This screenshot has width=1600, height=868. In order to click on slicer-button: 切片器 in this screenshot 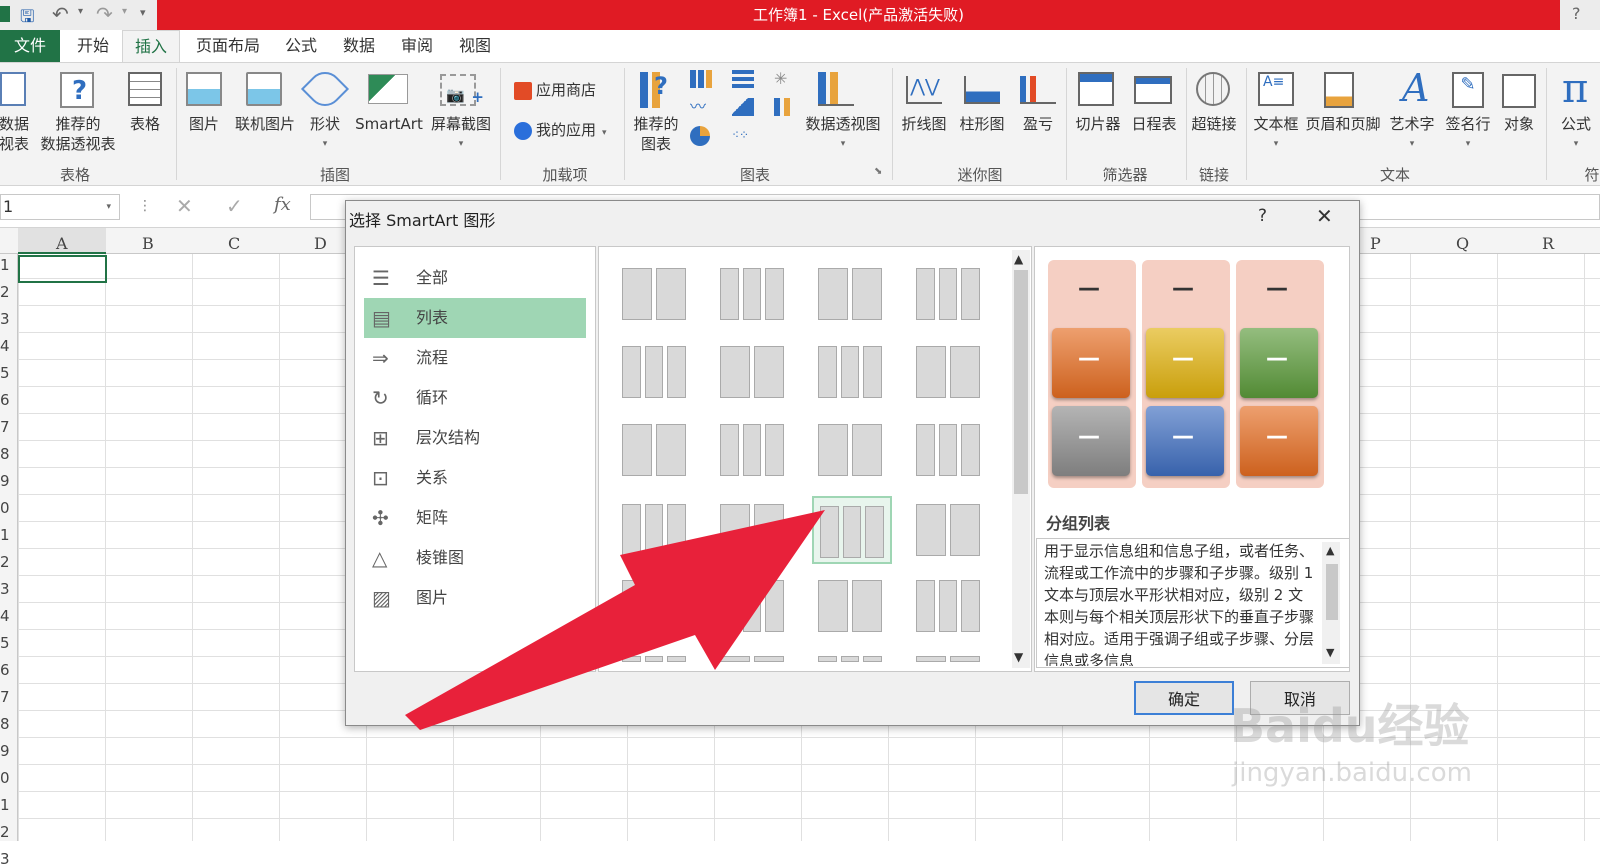, I will do `click(1098, 124)`.